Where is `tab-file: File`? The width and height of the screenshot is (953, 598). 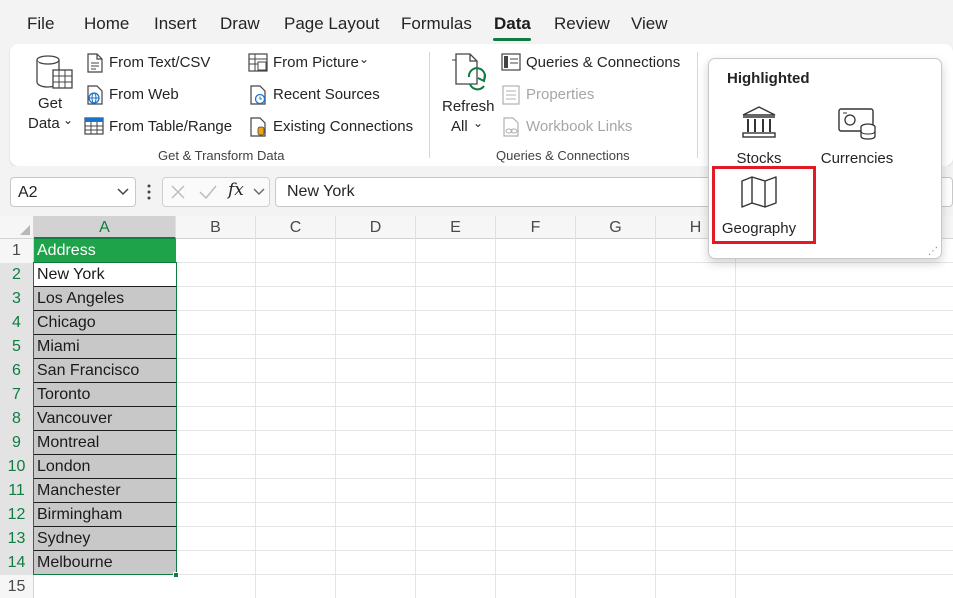
tab-file: File is located at coordinates (40, 24).